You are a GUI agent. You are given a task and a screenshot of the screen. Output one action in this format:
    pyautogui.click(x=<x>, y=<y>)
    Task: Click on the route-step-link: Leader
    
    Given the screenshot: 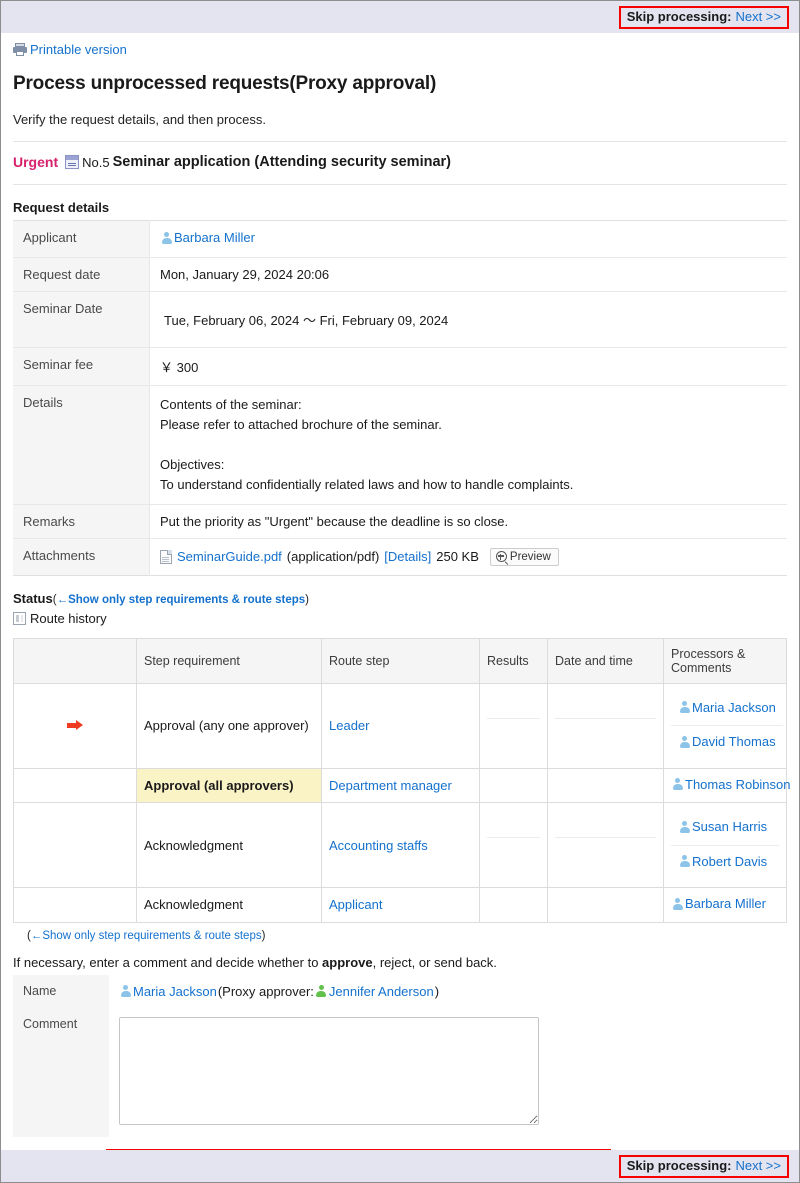 What is the action you would take?
    pyautogui.click(x=349, y=725)
    